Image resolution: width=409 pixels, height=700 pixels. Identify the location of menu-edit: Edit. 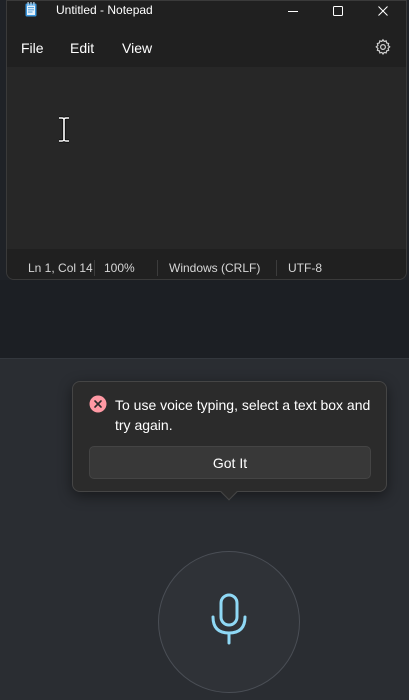
(82, 48).